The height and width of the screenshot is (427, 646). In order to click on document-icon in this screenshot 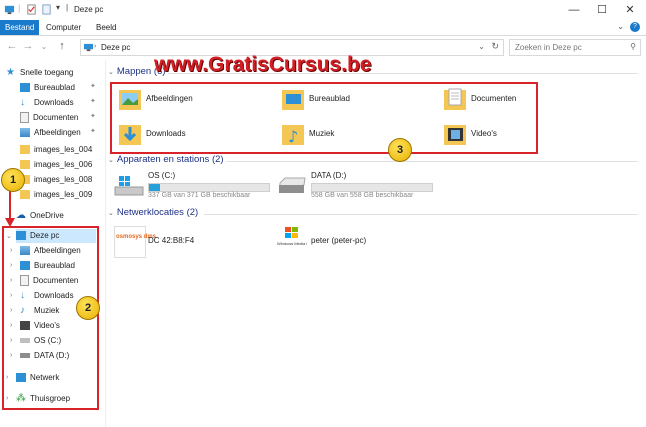, I will do `click(24, 118)`.